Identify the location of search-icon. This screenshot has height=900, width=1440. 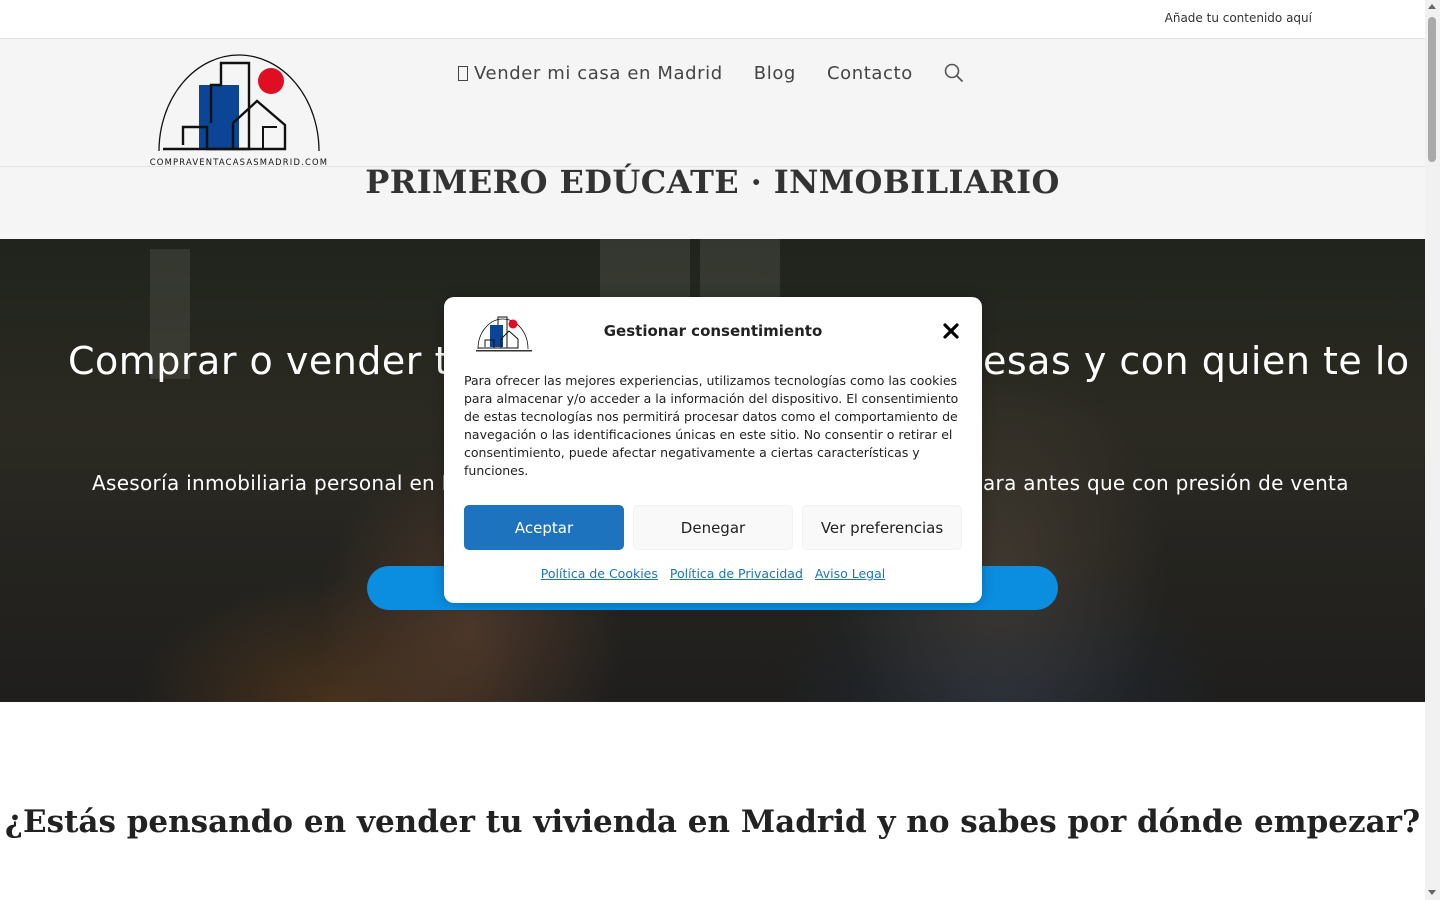
(954, 73).